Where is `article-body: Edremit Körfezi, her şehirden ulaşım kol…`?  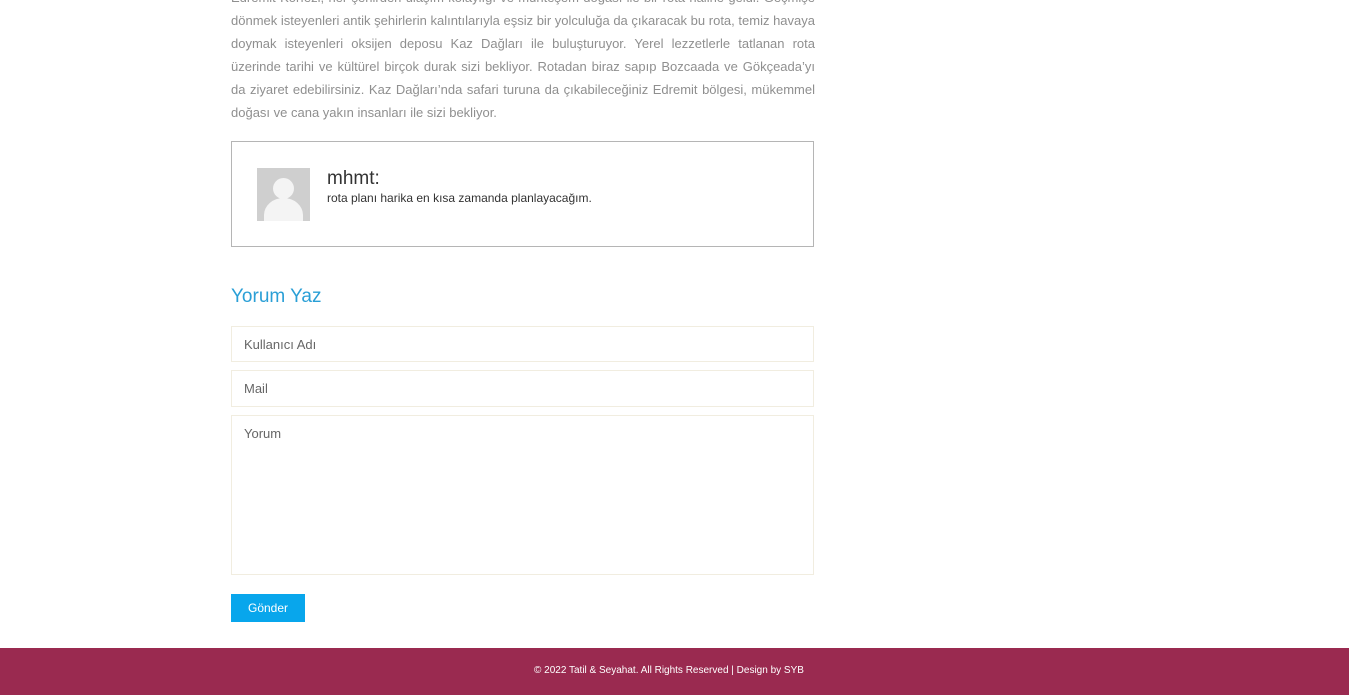 article-body: Edremit Körfezi, her şehirden ulaşım kol… is located at coordinates (523, 60).